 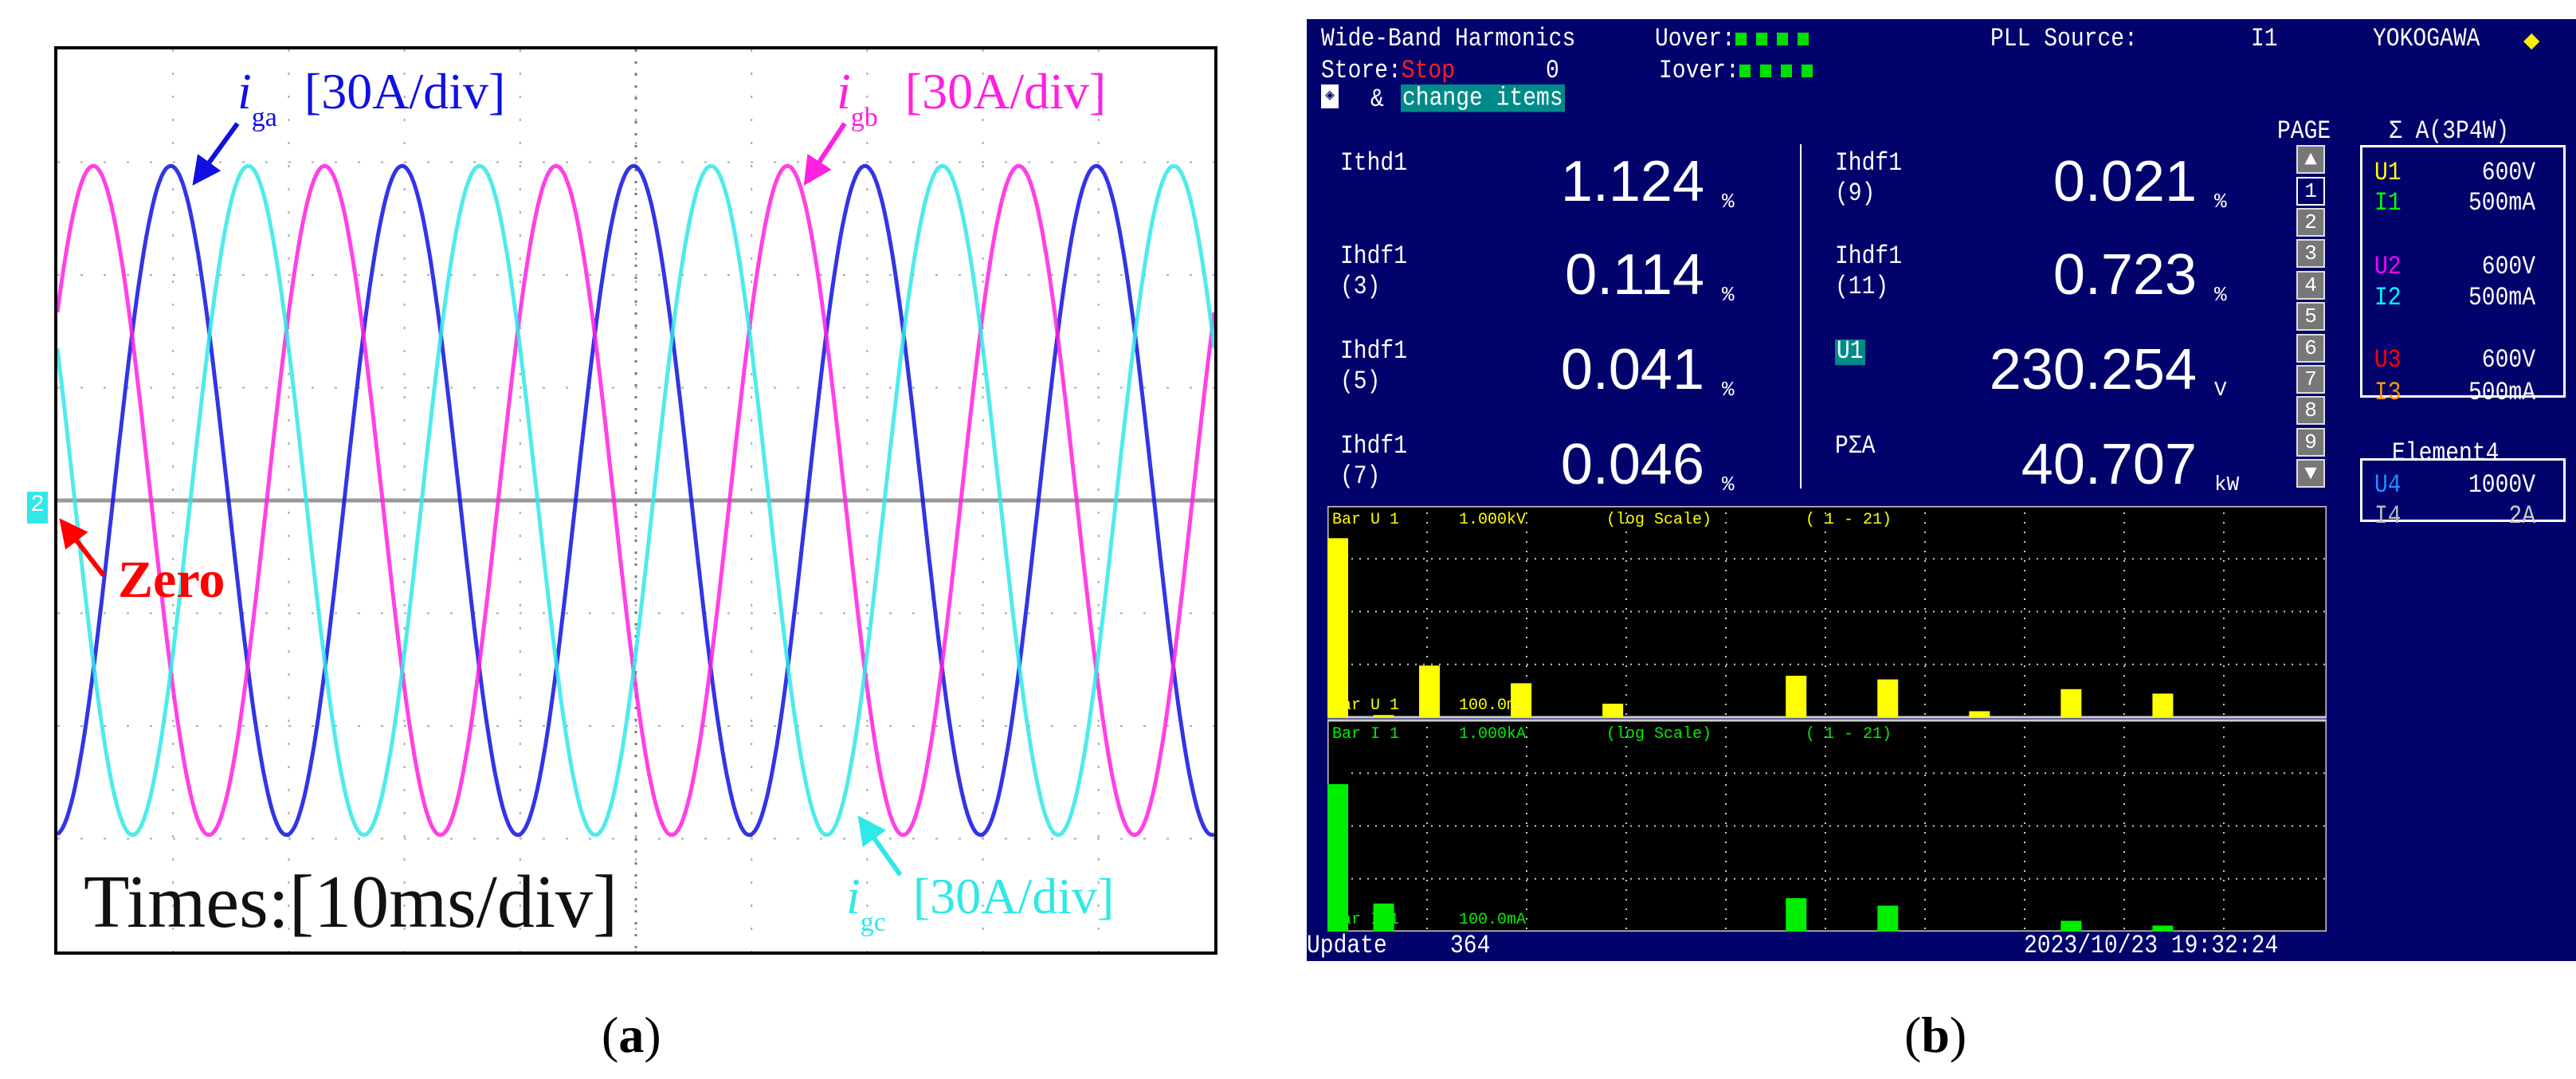 I want to click on iga-symbol: i, so click(x=244, y=91).